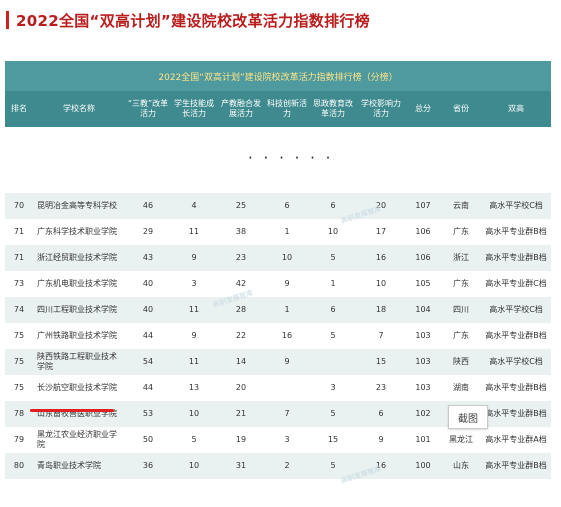  Describe the element at coordinates (69, 465) in the screenshot. I see `cell-school: 青岛职业技术学院` at that location.